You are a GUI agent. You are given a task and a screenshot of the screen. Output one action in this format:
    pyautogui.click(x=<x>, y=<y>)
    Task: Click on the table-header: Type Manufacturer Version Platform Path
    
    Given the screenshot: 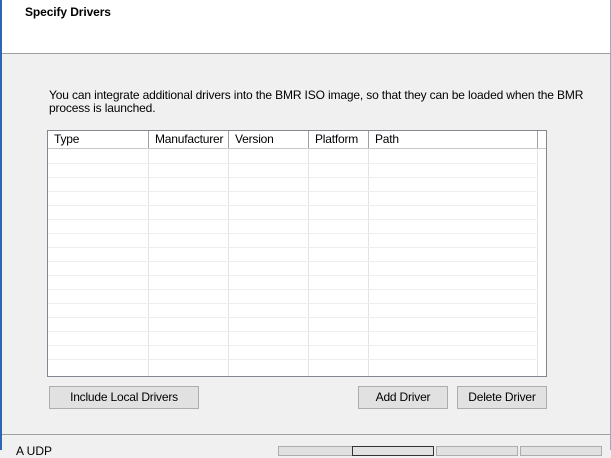 What is the action you would take?
    pyautogui.click(x=297, y=140)
    